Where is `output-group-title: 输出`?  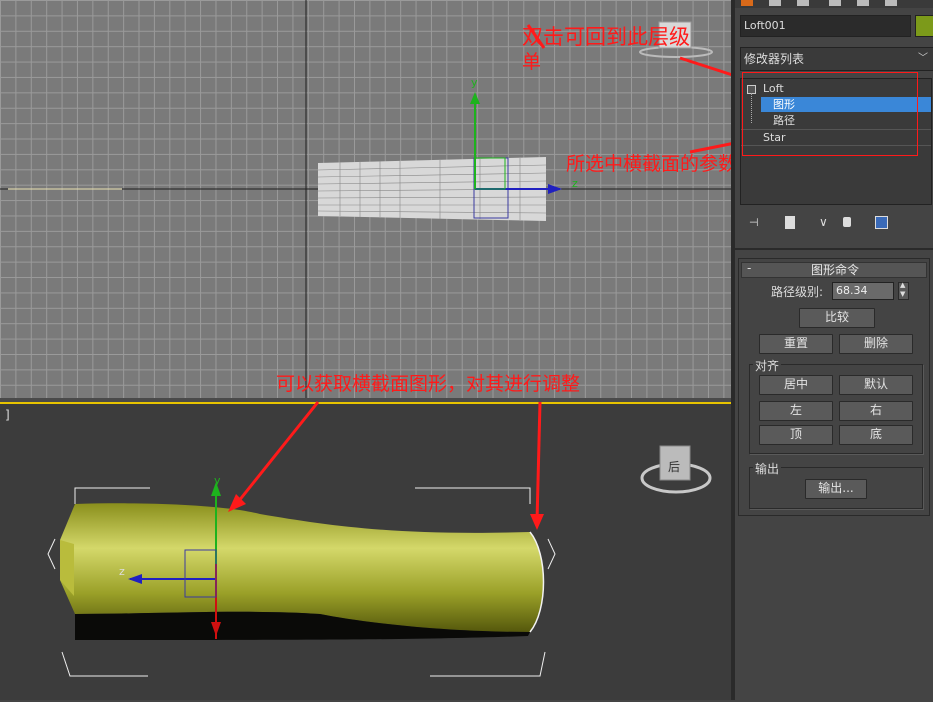
output-group-title: 输出 is located at coordinates (767, 468).